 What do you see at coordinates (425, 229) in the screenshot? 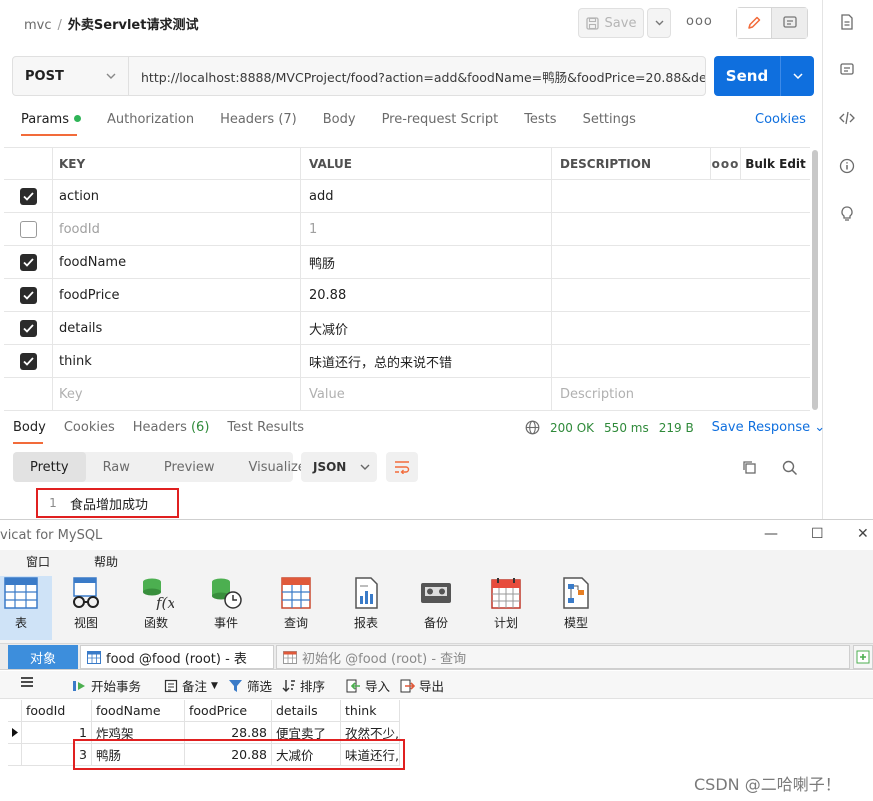
I see `param-value: 1` at bounding box center [425, 229].